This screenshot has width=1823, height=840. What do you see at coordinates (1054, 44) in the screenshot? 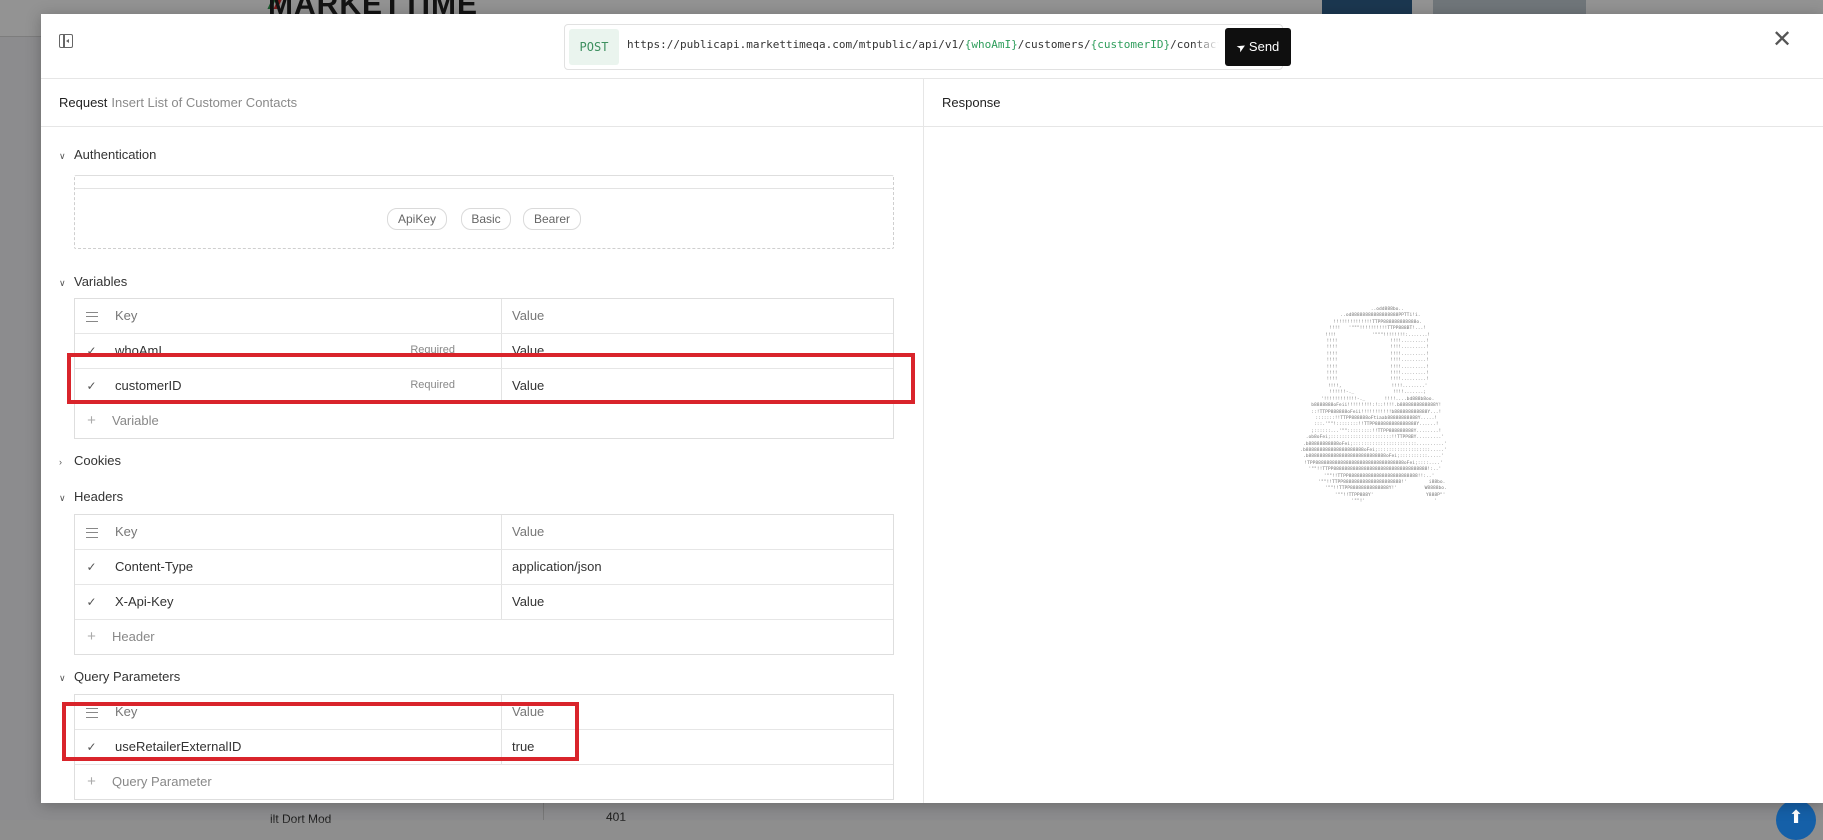
I see `url-mid: /customers/` at bounding box center [1054, 44].